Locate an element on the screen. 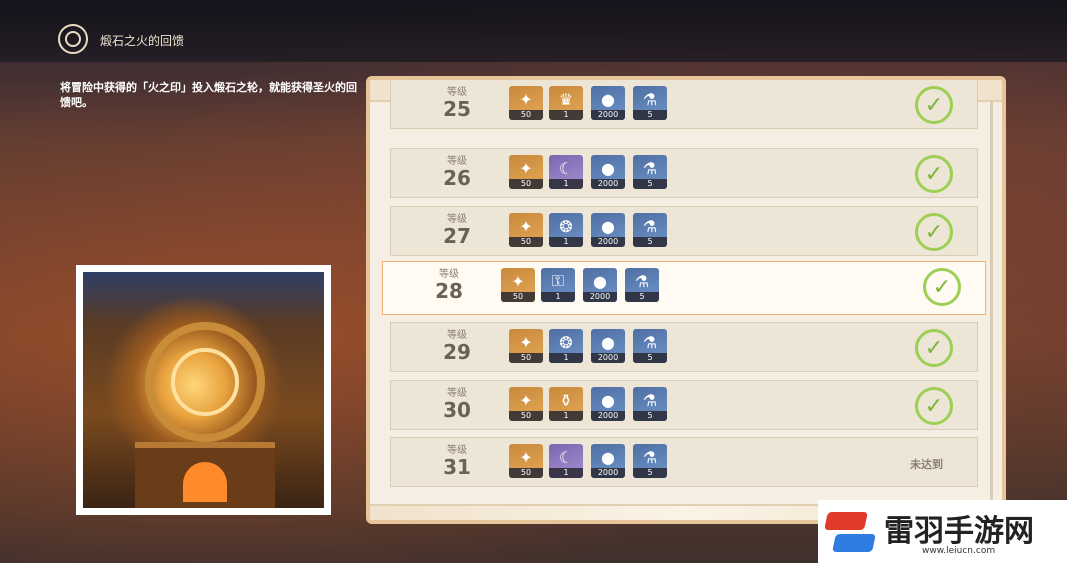 This screenshot has height=563, width=1067. level-block: 等级 25 is located at coordinates (457, 101).